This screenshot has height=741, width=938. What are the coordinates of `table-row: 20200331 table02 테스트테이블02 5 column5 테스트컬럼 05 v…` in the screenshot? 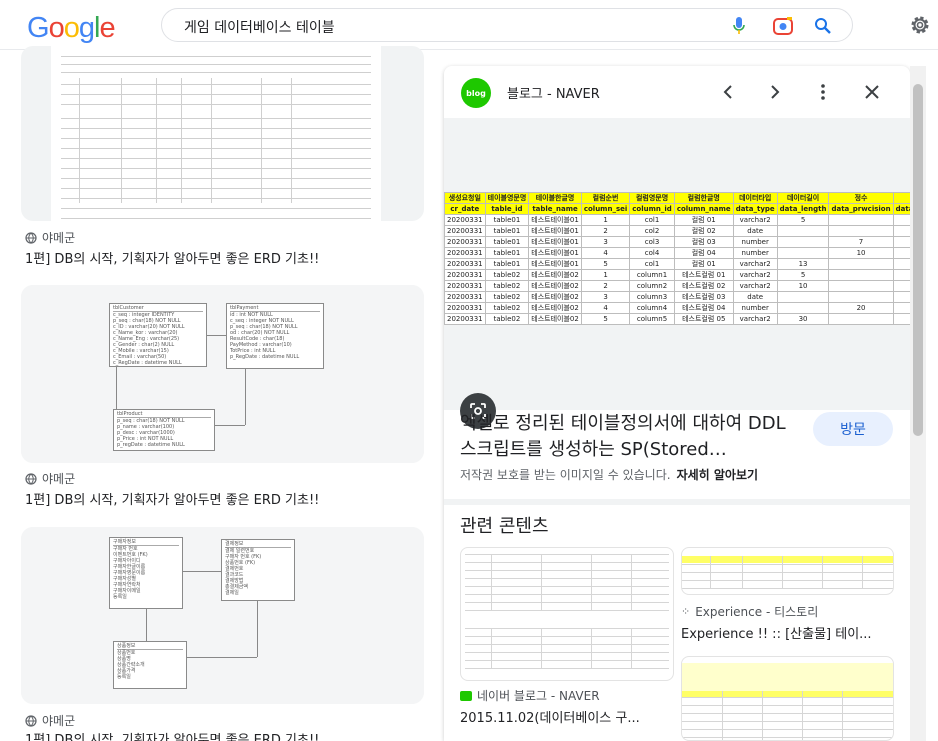 It's located at (677, 319).